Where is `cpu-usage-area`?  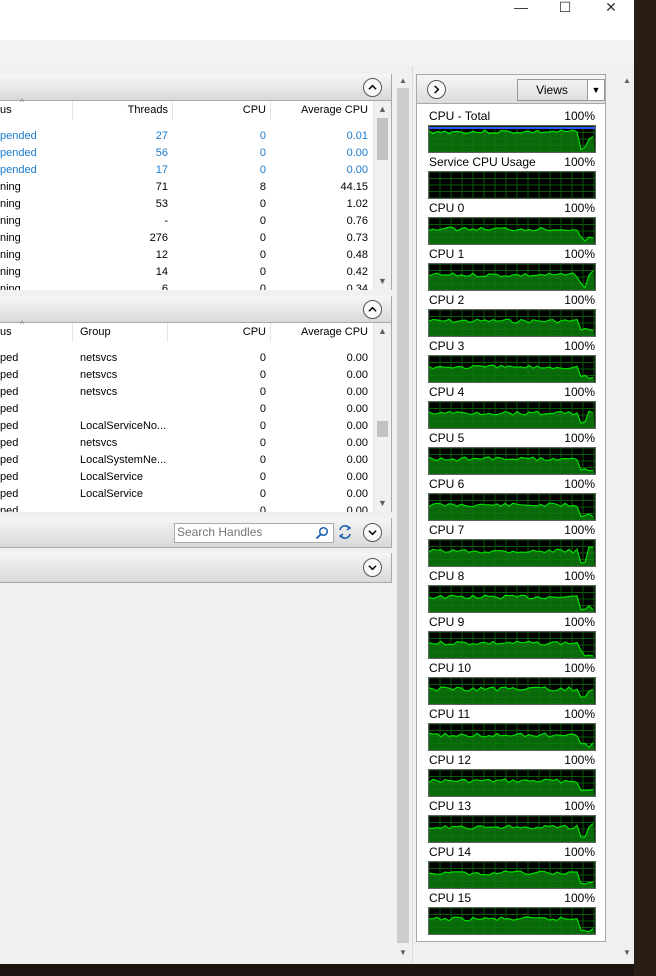 cpu-usage-area is located at coordinates (512, 235).